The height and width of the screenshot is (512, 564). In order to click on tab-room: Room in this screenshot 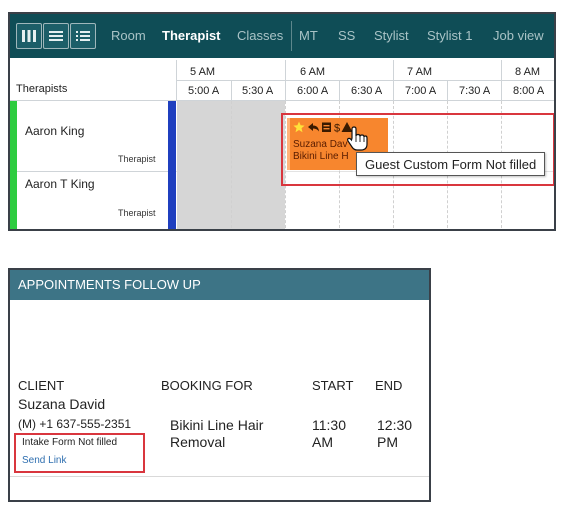, I will do `click(128, 36)`.